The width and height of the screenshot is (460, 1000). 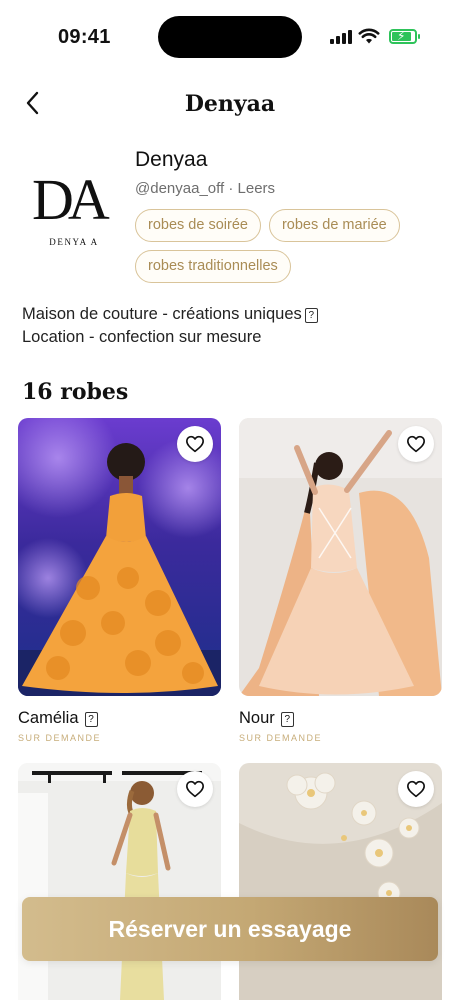 What do you see at coordinates (404, 36) in the screenshot?
I see `battery-charging-icon: ⚡` at bounding box center [404, 36].